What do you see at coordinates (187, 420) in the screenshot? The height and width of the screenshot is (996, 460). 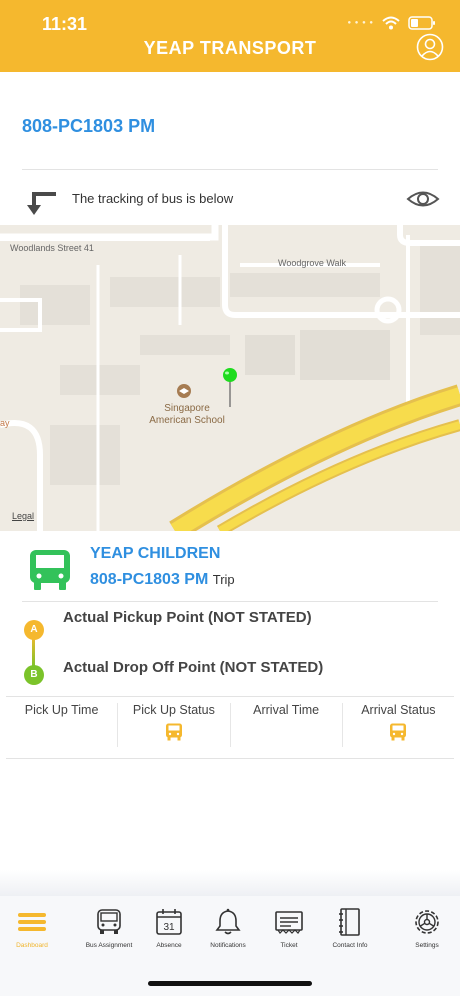 I see `map-poi-line2: American School` at bounding box center [187, 420].